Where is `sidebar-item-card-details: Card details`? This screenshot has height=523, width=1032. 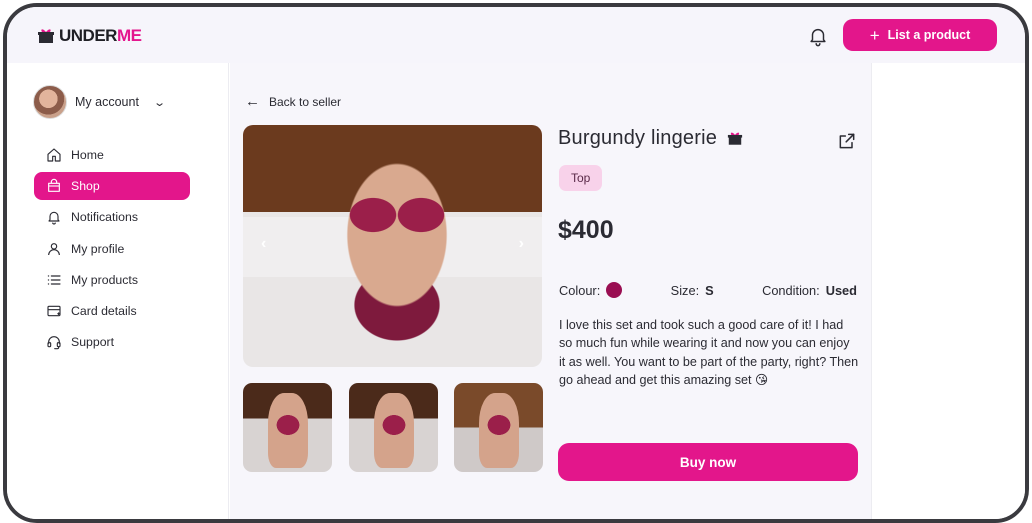 sidebar-item-card-details: Card details is located at coordinates (112, 311).